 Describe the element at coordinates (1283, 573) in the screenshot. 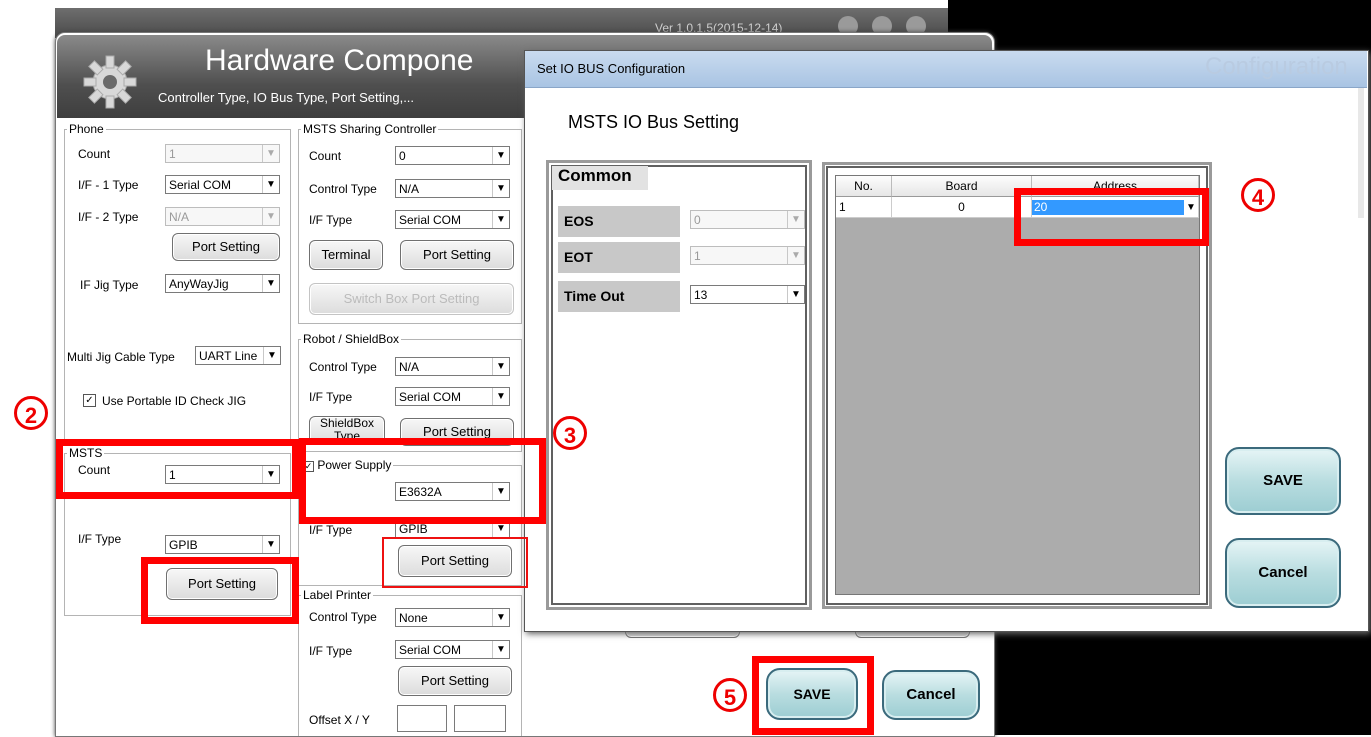

I see `dialog-cancel-button: Cancel` at that location.